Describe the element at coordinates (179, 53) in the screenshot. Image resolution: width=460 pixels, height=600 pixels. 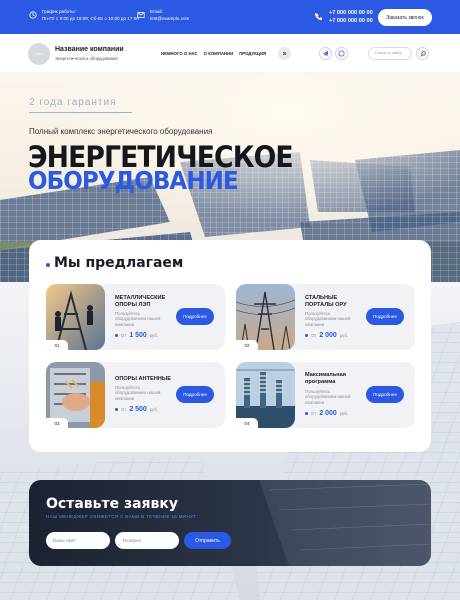
I see `nav-item-about-us: НЕМНОГО О НАС` at that location.